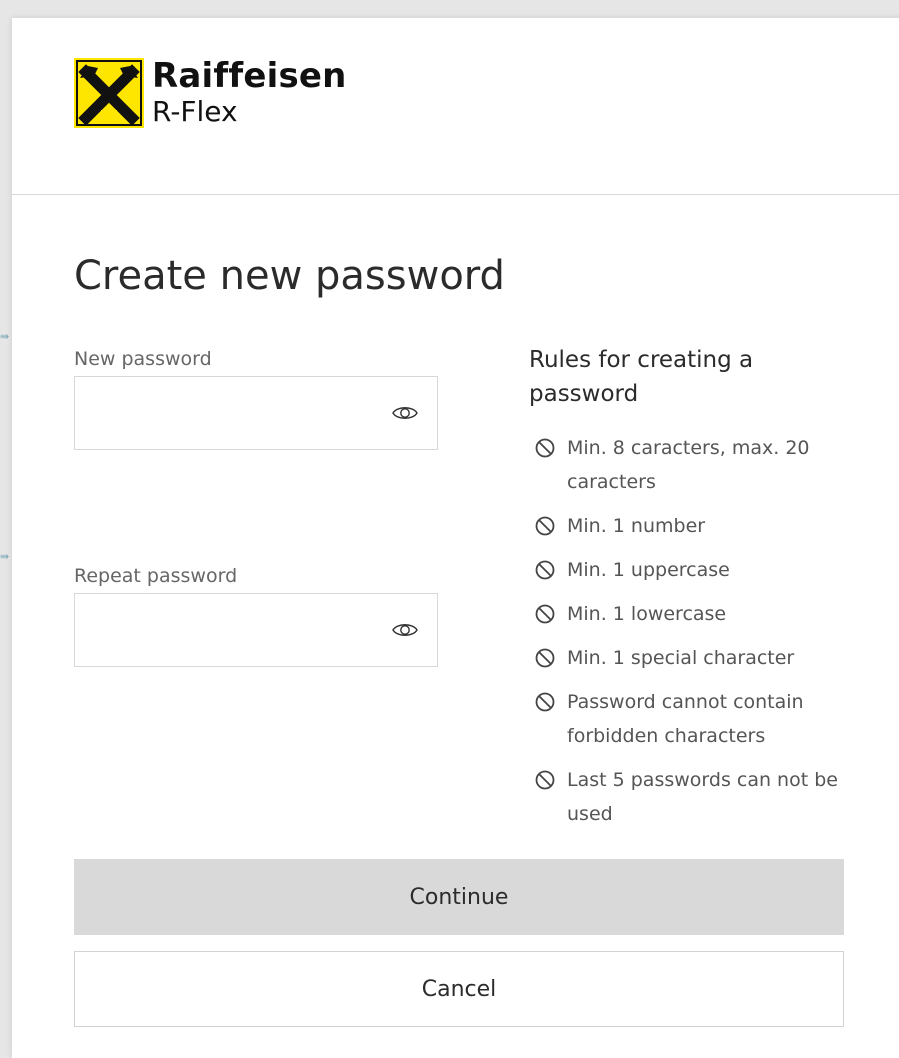  Describe the element at coordinates (289, 276) in the screenshot. I see `page-title: Create new password` at that location.